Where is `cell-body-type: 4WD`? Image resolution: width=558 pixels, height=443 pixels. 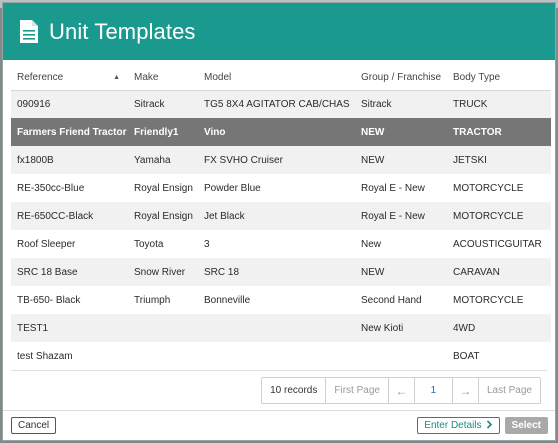
cell-body-type: 4WD is located at coordinates (499, 328).